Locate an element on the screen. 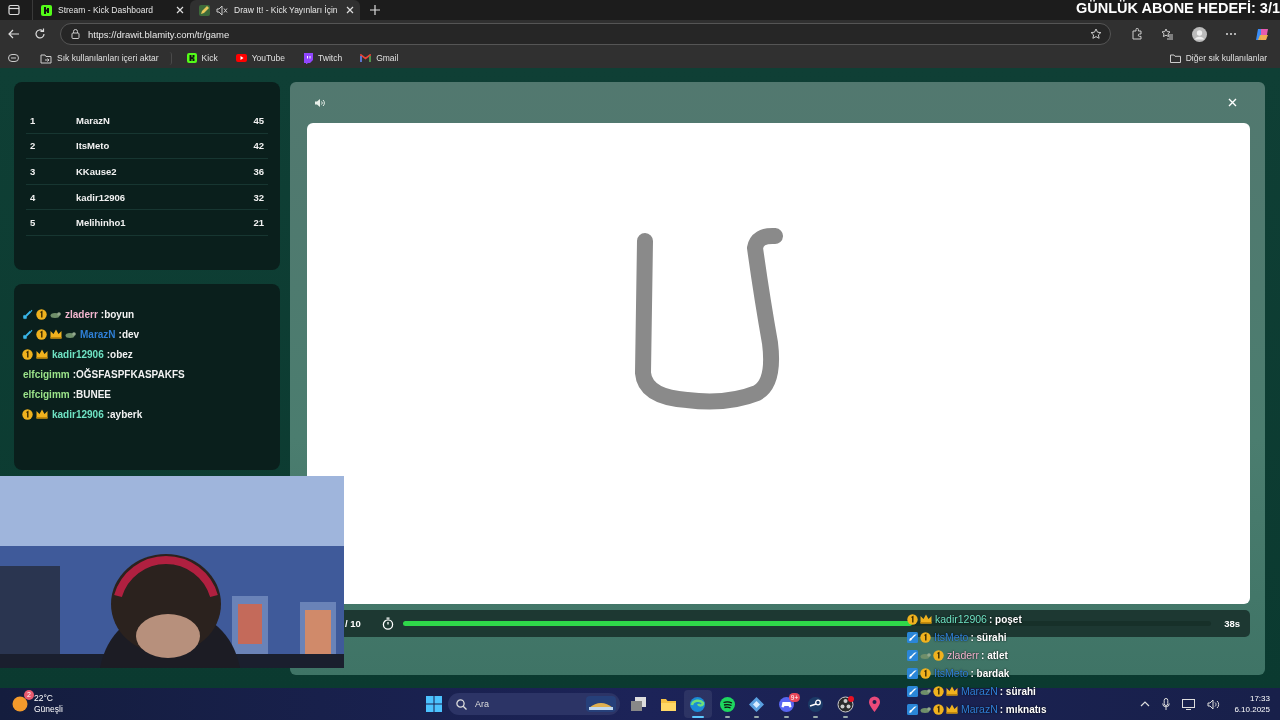  chevron-up-icon is located at coordinates (1145, 704).